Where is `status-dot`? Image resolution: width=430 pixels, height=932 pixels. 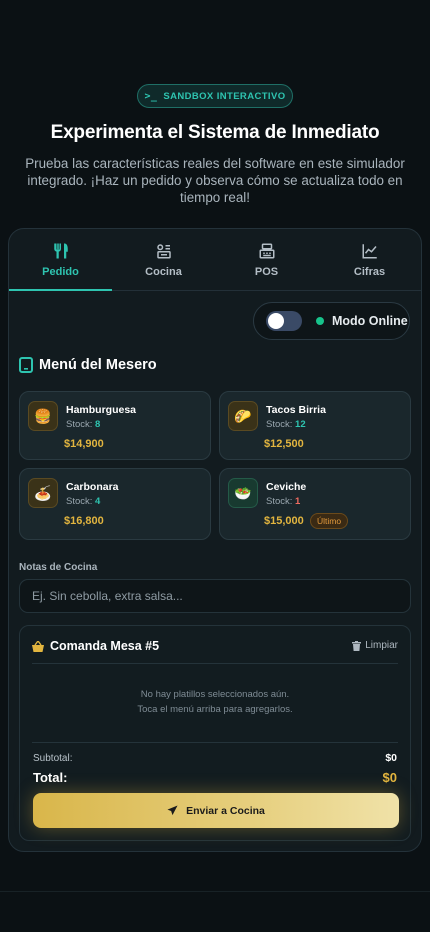 status-dot is located at coordinates (320, 321).